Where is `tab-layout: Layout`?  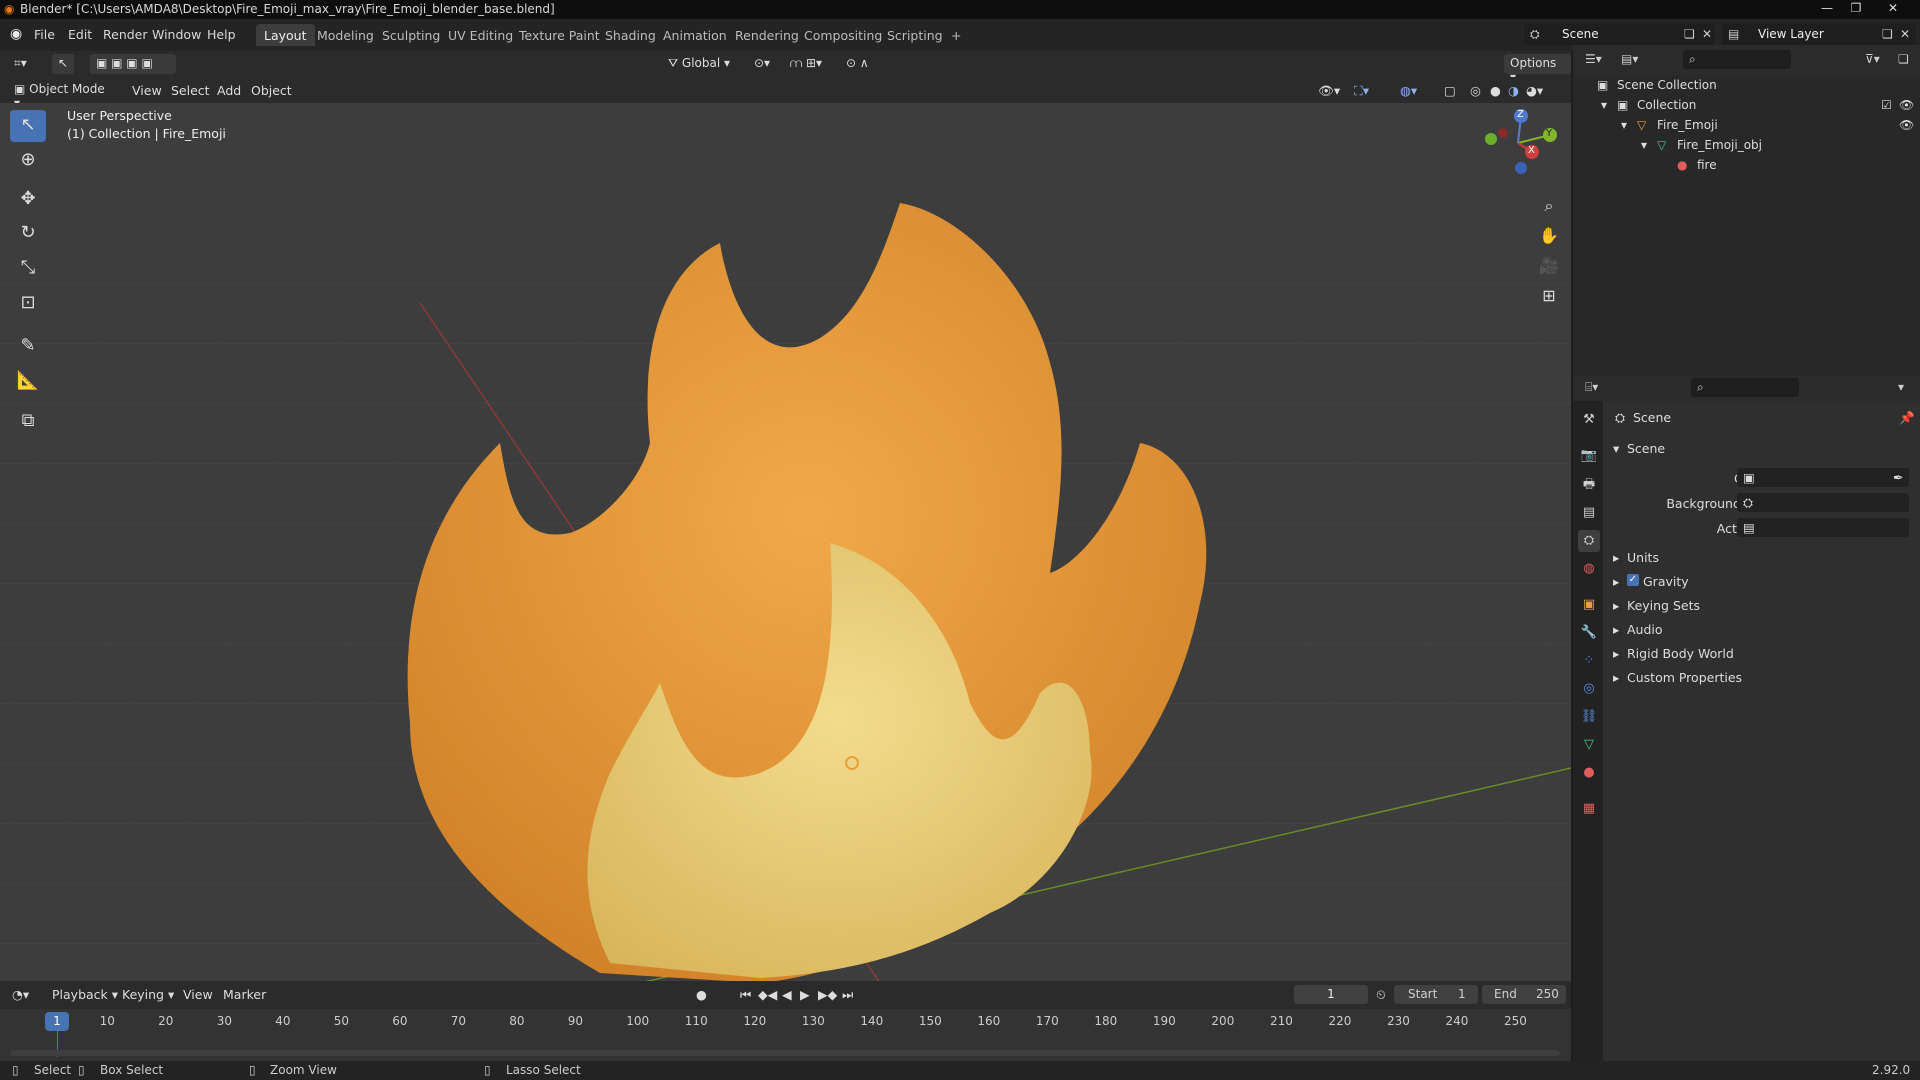
tab-layout: Layout is located at coordinates (285, 35).